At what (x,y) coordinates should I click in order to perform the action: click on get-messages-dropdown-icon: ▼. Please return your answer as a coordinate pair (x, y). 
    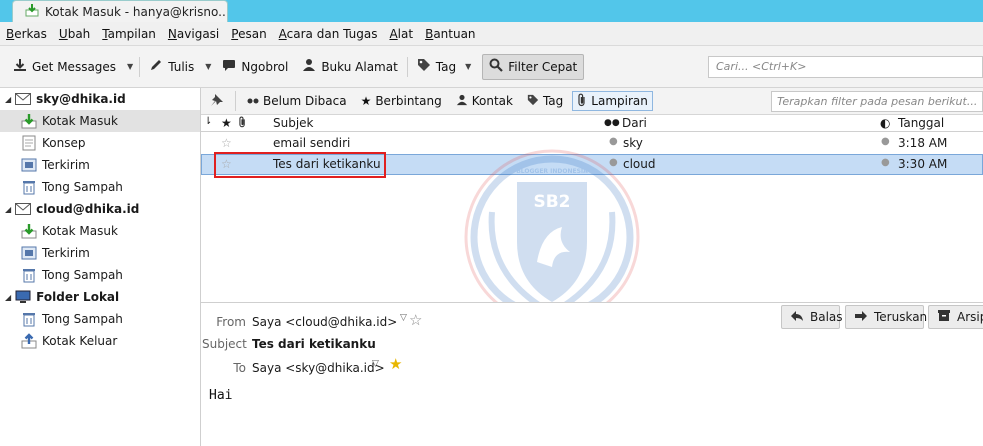
    Looking at the image, I should click on (130, 66).